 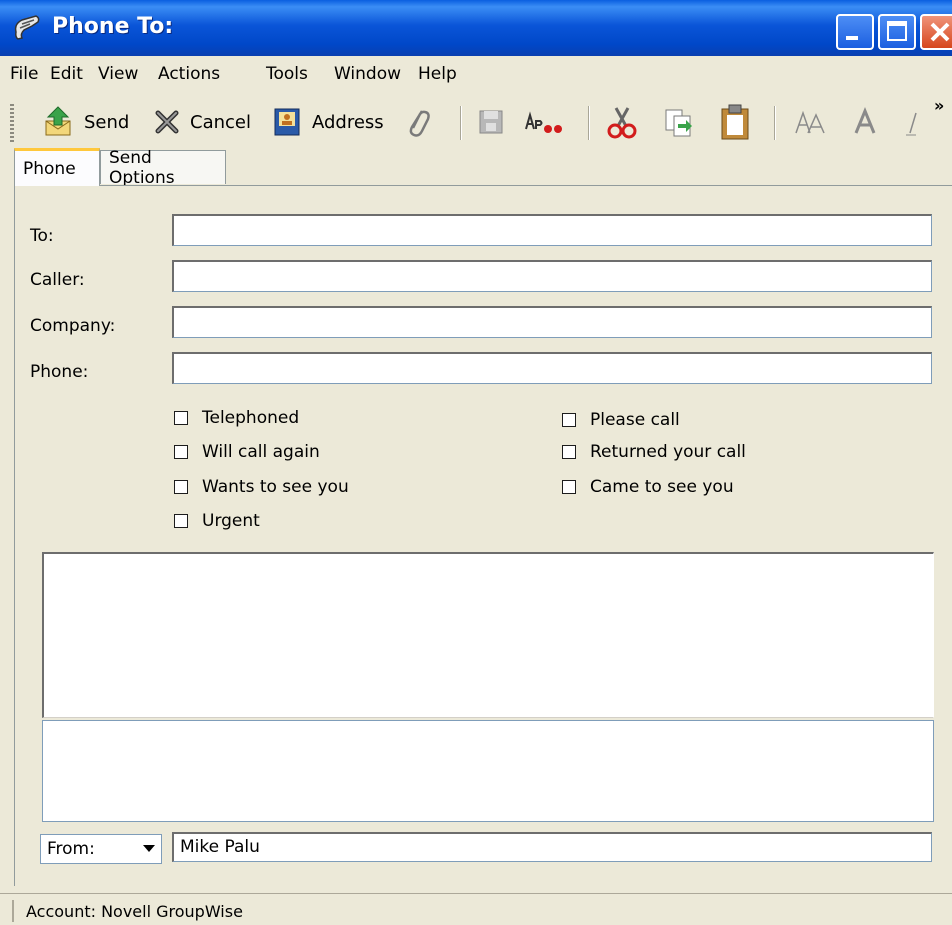 What do you see at coordinates (101, 849) in the screenshot?
I see `from-dropdown: From:` at bounding box center [101, 849].